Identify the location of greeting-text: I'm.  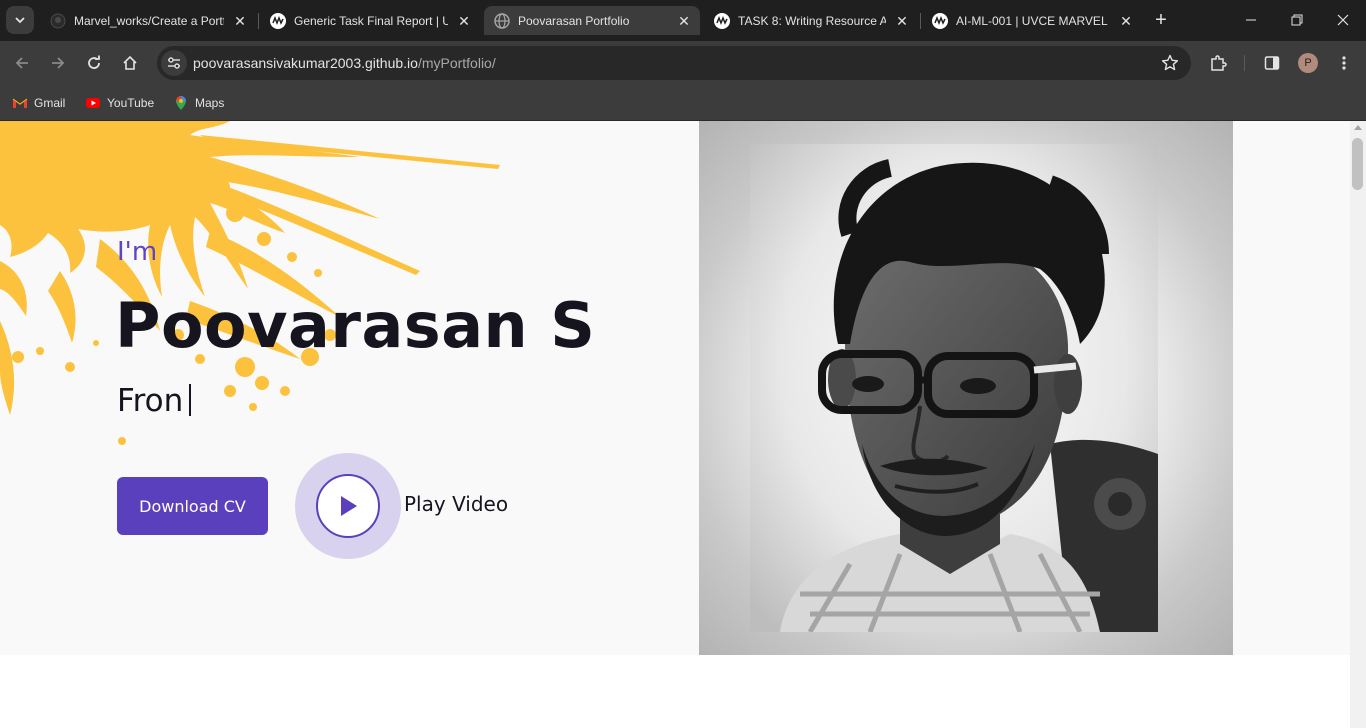
(137, 252).